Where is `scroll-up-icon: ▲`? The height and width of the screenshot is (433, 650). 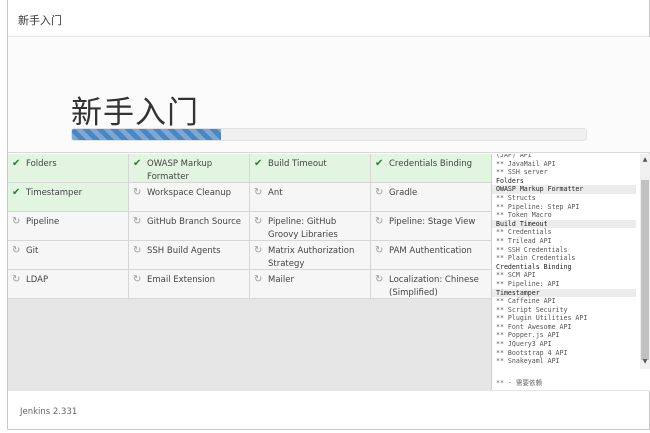
scroll-up-icon: ▲ is located at coordinates (645, 159).